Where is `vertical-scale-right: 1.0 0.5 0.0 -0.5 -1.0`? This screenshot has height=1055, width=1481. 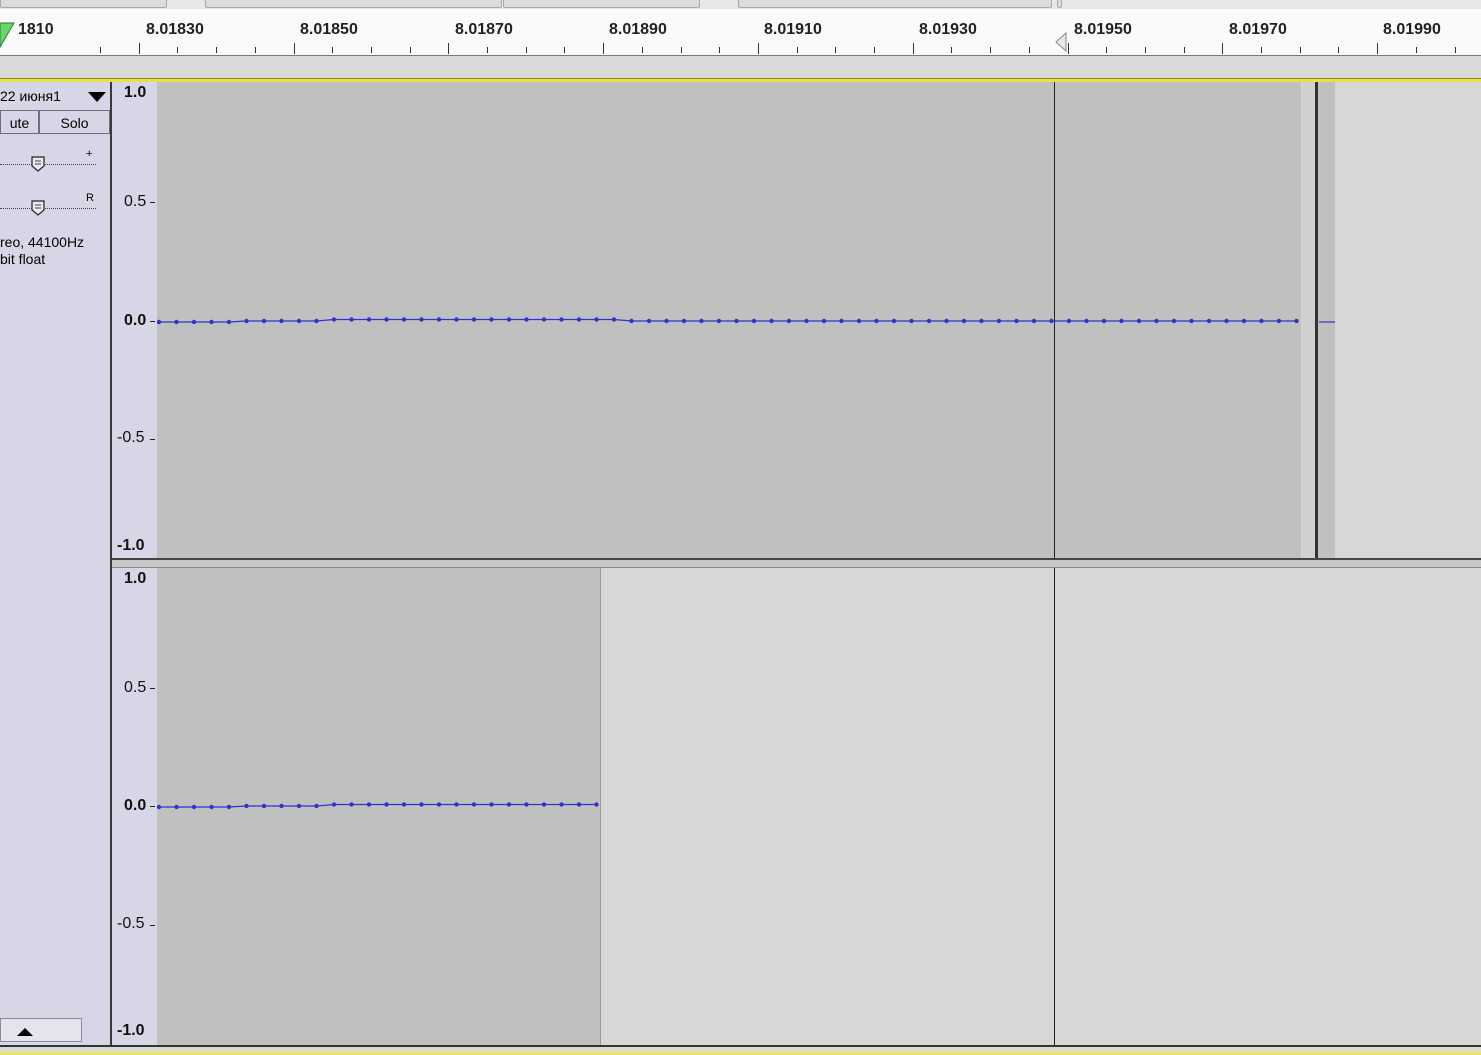
vertical-scale-right: 1.0 0.5 0.0 -0.5 -1.0 is located at coordinates (134, 806).